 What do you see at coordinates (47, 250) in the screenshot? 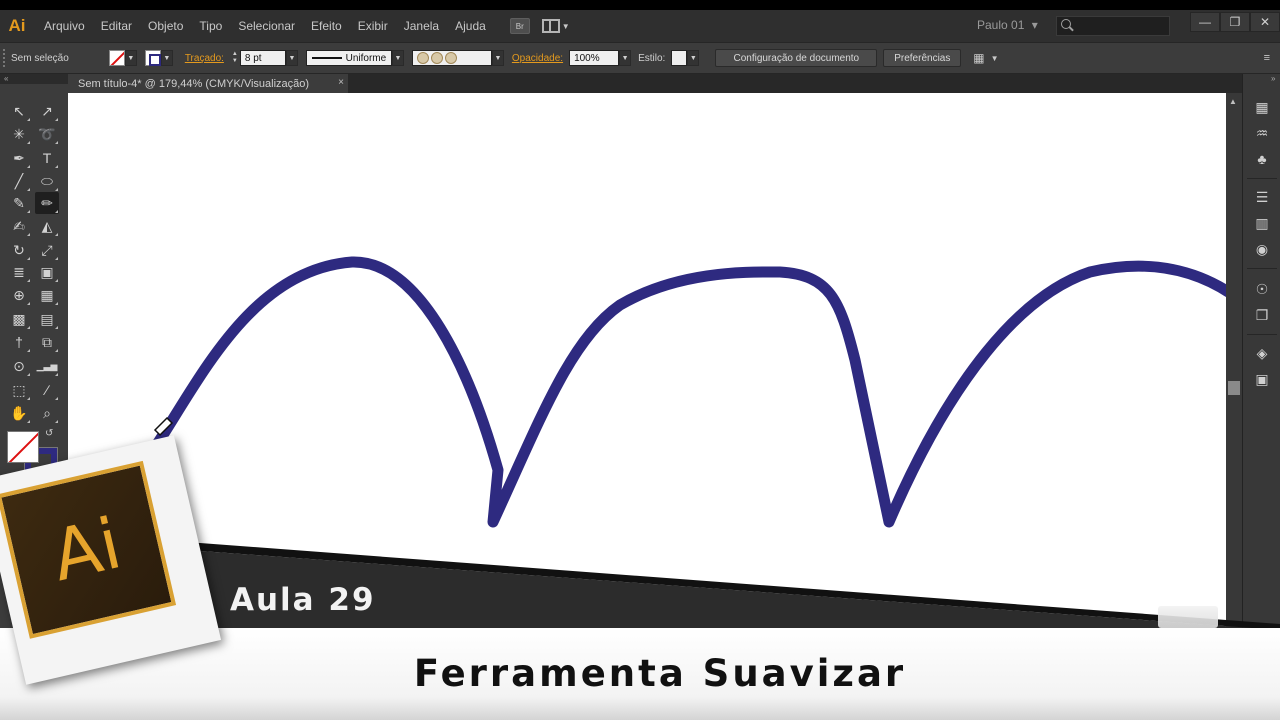
I see `scale-tool: ⤢` at bounding box center [47, 250].